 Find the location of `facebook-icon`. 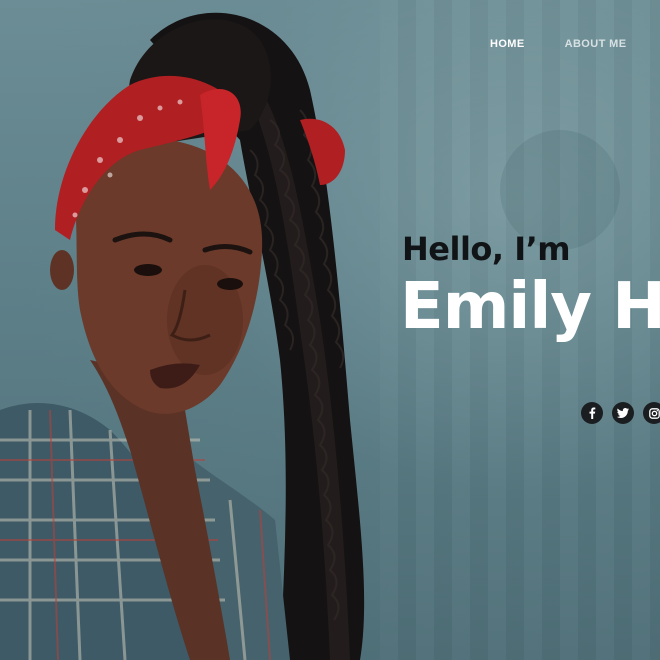

facebook-icon is located at coordinates (592, 413).